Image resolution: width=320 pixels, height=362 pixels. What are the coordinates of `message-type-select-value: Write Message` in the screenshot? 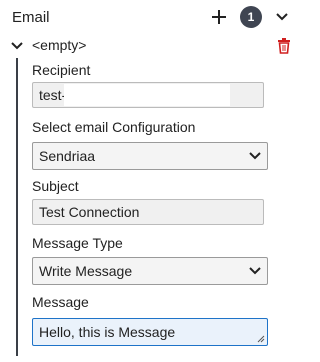 It's located at (86, 271).